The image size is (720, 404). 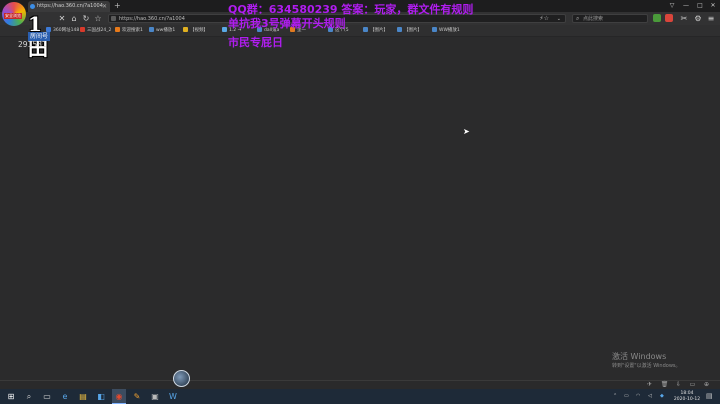 What do you see at coordinates (626, 396) in the screenshot?
I see `tray-battery-icon: ▭` at bounding box center [626, 396].